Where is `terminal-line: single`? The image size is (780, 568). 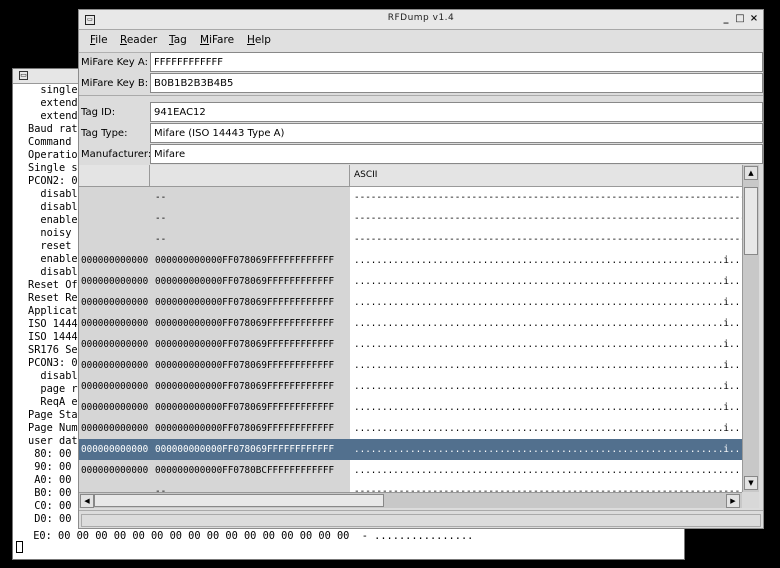 terminal-line: single is located at coordinates (53, 90).